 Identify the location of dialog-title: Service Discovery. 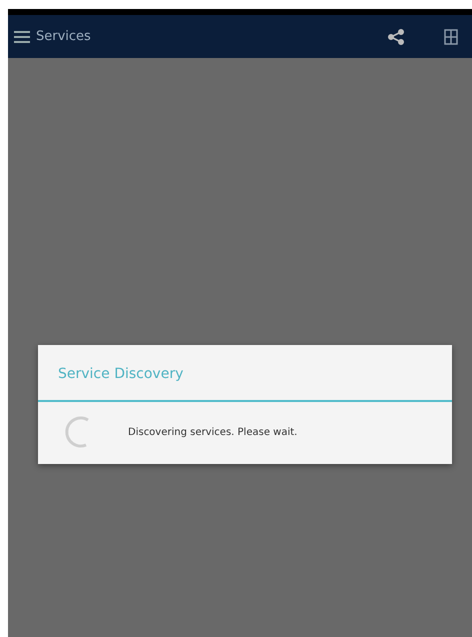
(245, 373).